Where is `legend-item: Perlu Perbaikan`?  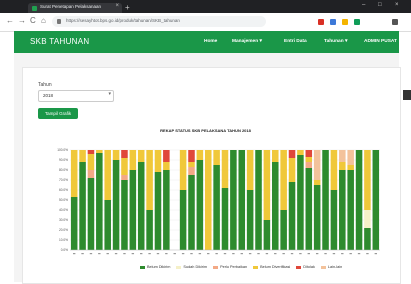
legend-item: Perlu Perbaikan is located at coordinates (230, 267).